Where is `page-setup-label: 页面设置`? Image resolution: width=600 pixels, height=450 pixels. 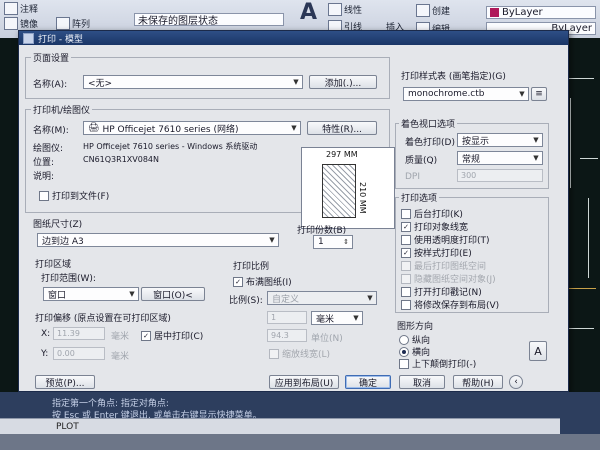
page-setup-label: 页面设置 is located at coordinates (51, 57).